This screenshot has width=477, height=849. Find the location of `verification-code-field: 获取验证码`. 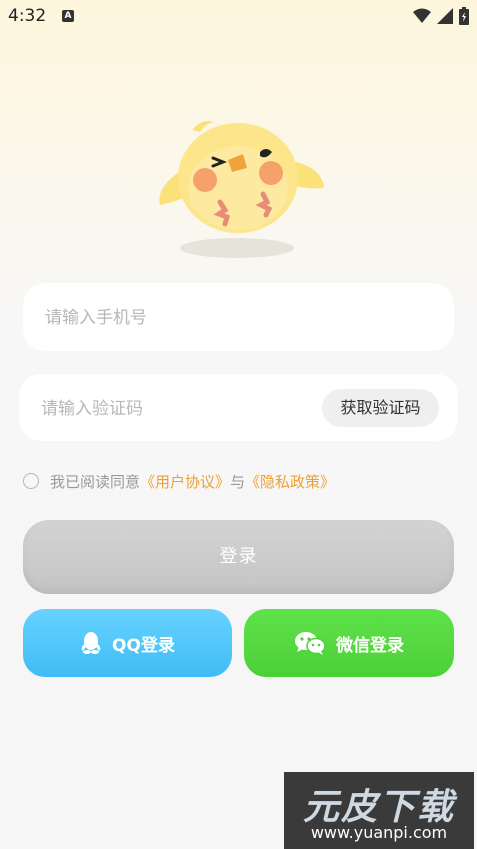

verification-code-field: 获取验证码 is located at coordinates (238, 408).